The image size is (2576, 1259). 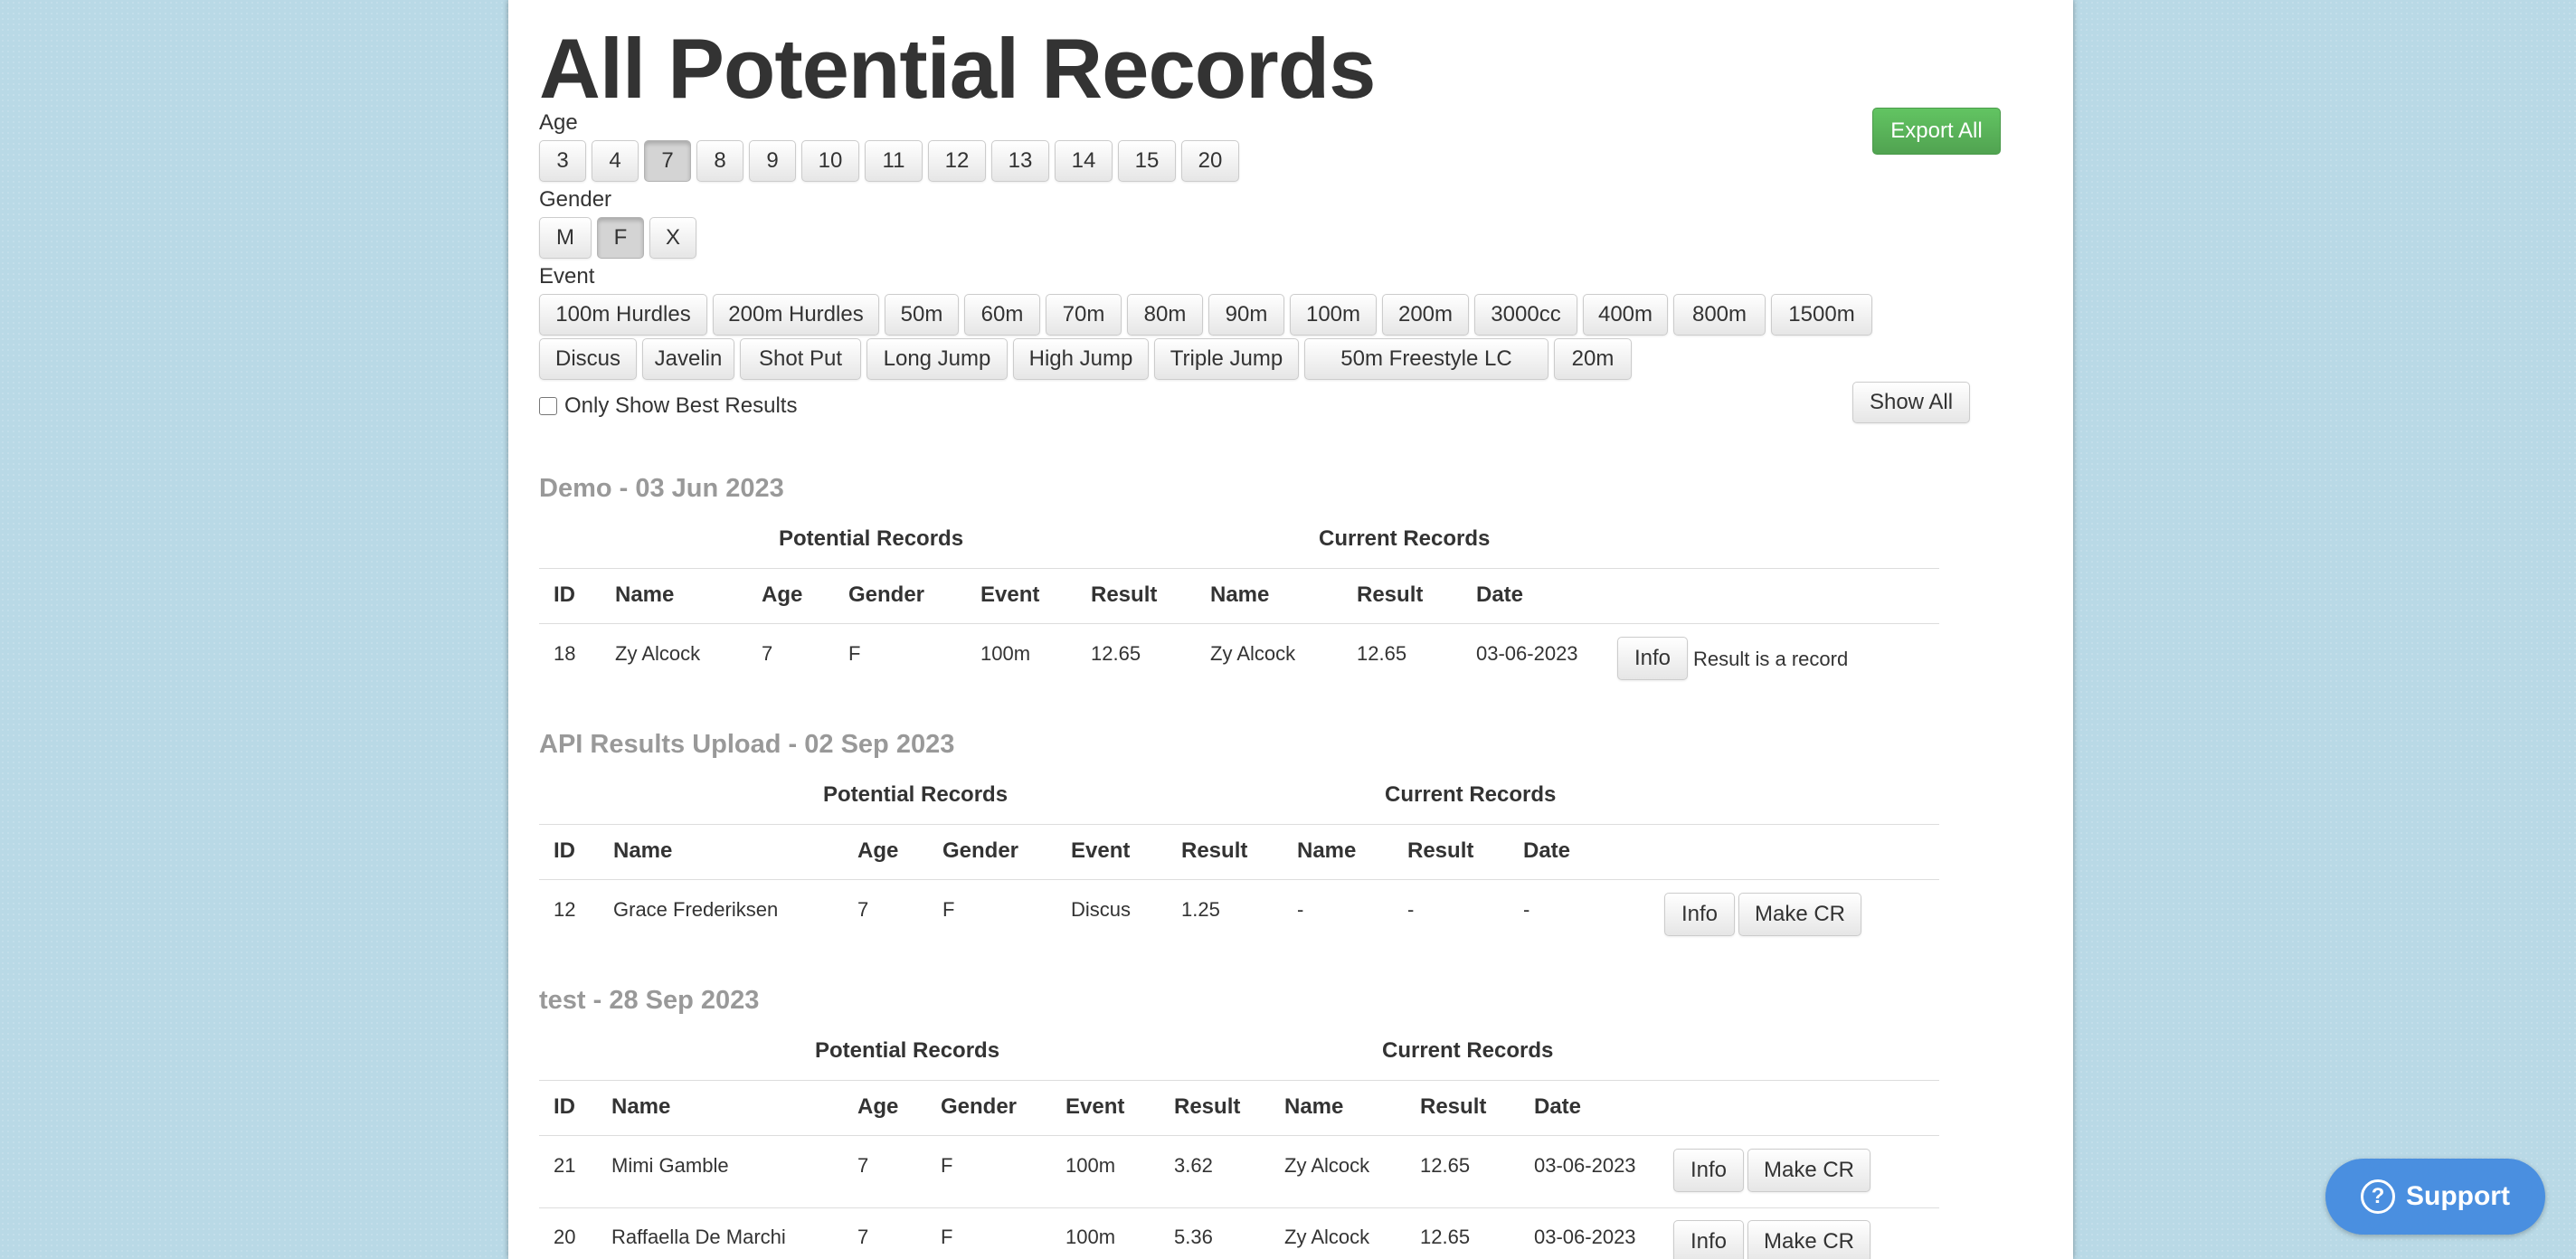 I want to click on event-button-70m: 70m, so click(x=1084, y=315).